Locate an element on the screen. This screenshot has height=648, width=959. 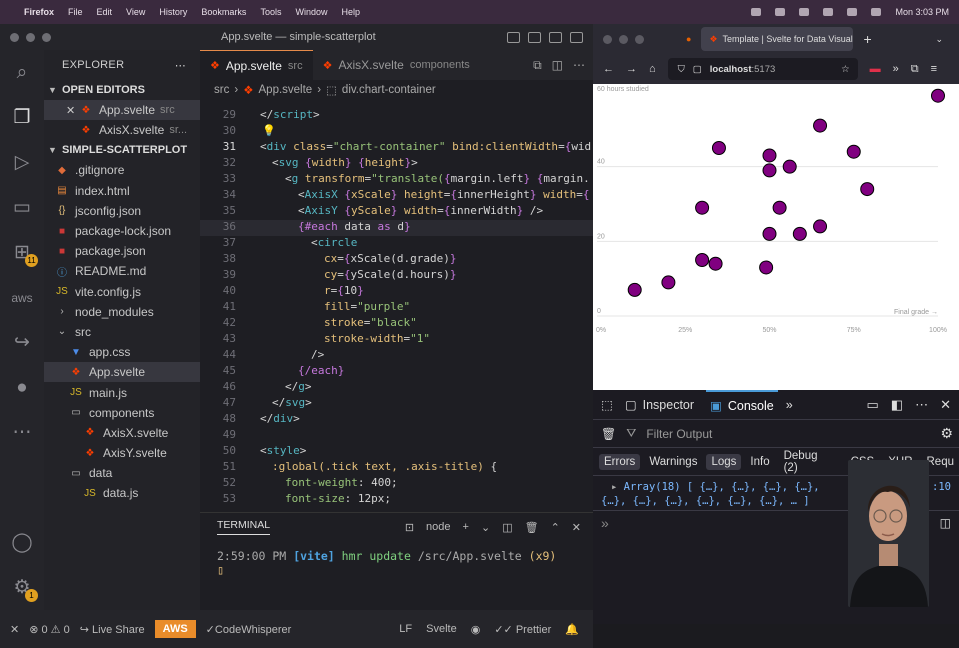
manage-gear-icon: ⚙1 is located at coordinates (22, 587).